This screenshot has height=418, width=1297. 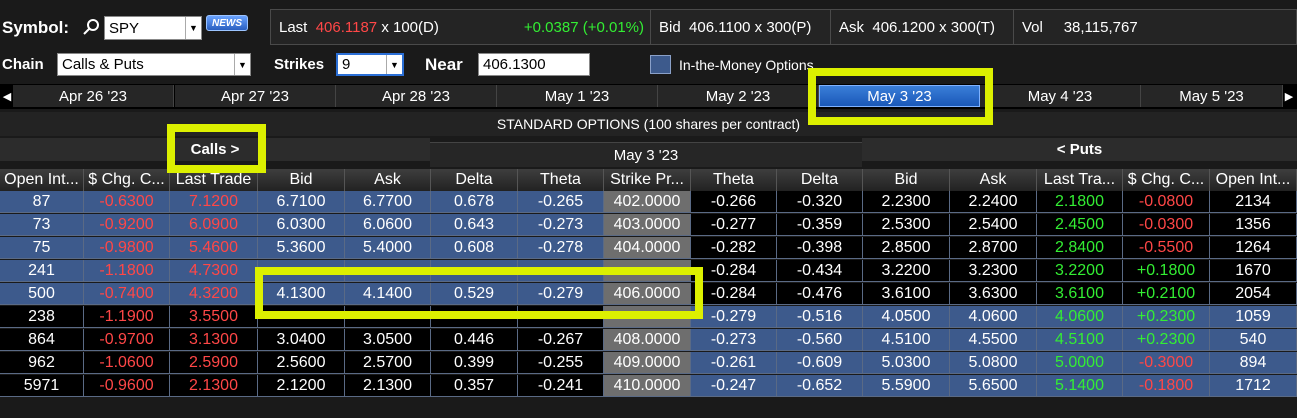 What do you see at coordinates (474, 317) in the screenshot?
I see `call-delta-cell` at bounding box center [474, 317].